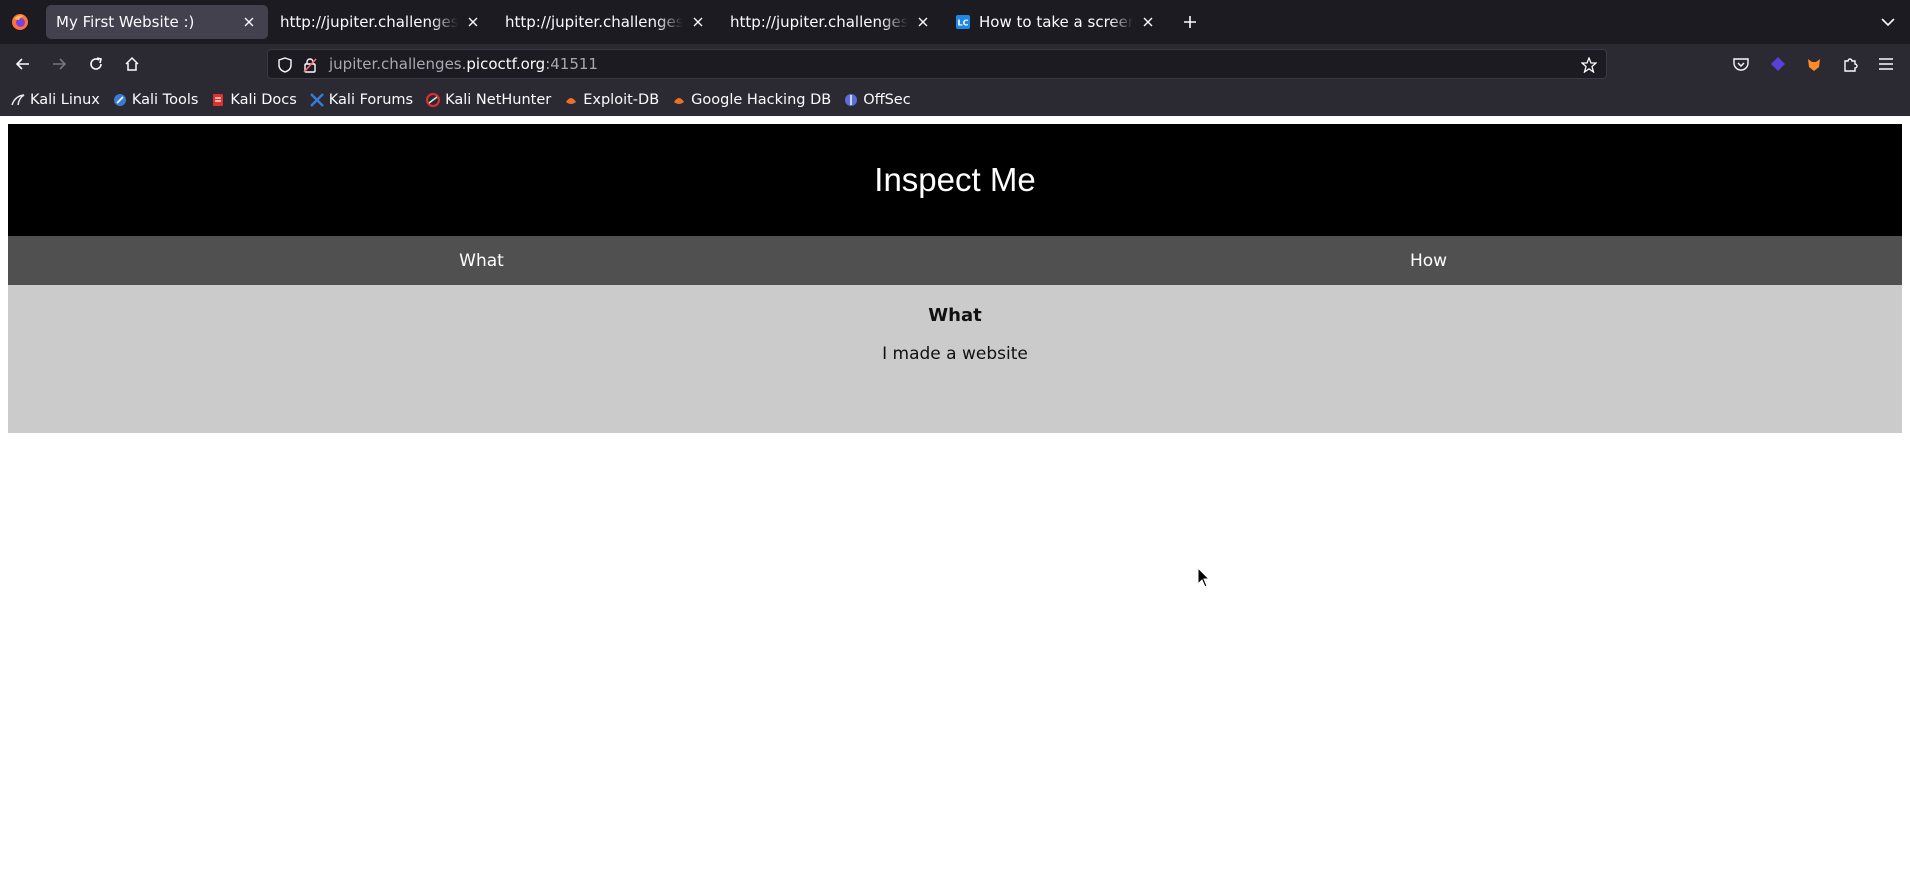 This screenshot has width=1910, height=876. Describe the element at coordinates (120, 100) in the screenshot. I see `kali-tools-icon` at that location.